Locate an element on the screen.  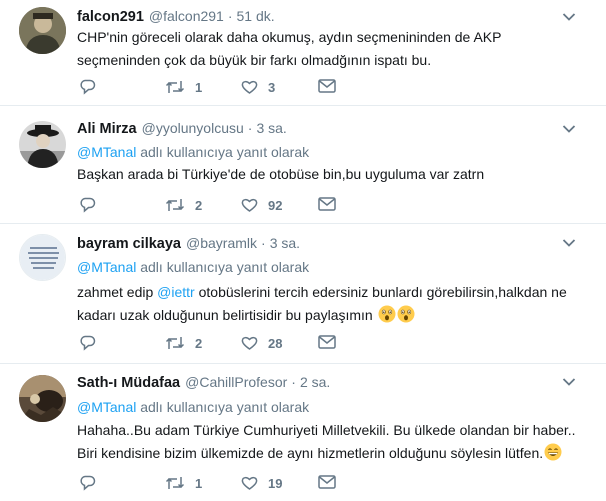
tweet-actions: 2 92 is located at coordinates (212, 207).